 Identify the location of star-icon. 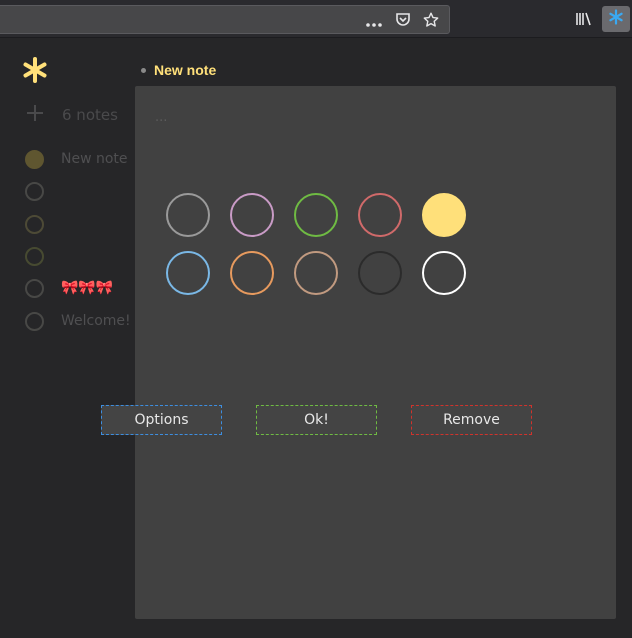
(431, 20).